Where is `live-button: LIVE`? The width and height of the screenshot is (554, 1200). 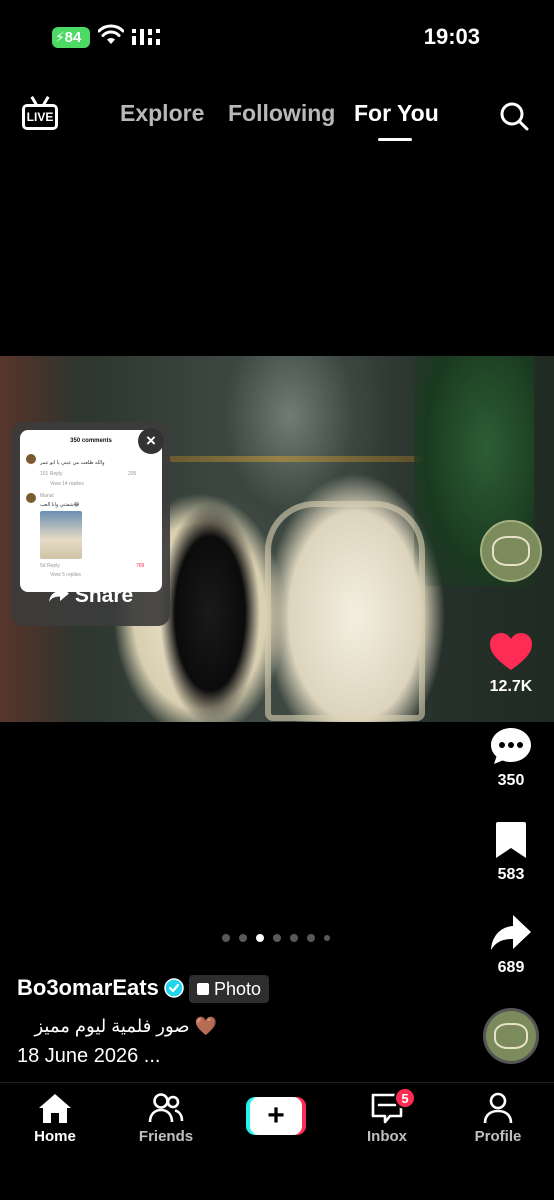
live-button: LIVE is located at coordinates (41, 113).